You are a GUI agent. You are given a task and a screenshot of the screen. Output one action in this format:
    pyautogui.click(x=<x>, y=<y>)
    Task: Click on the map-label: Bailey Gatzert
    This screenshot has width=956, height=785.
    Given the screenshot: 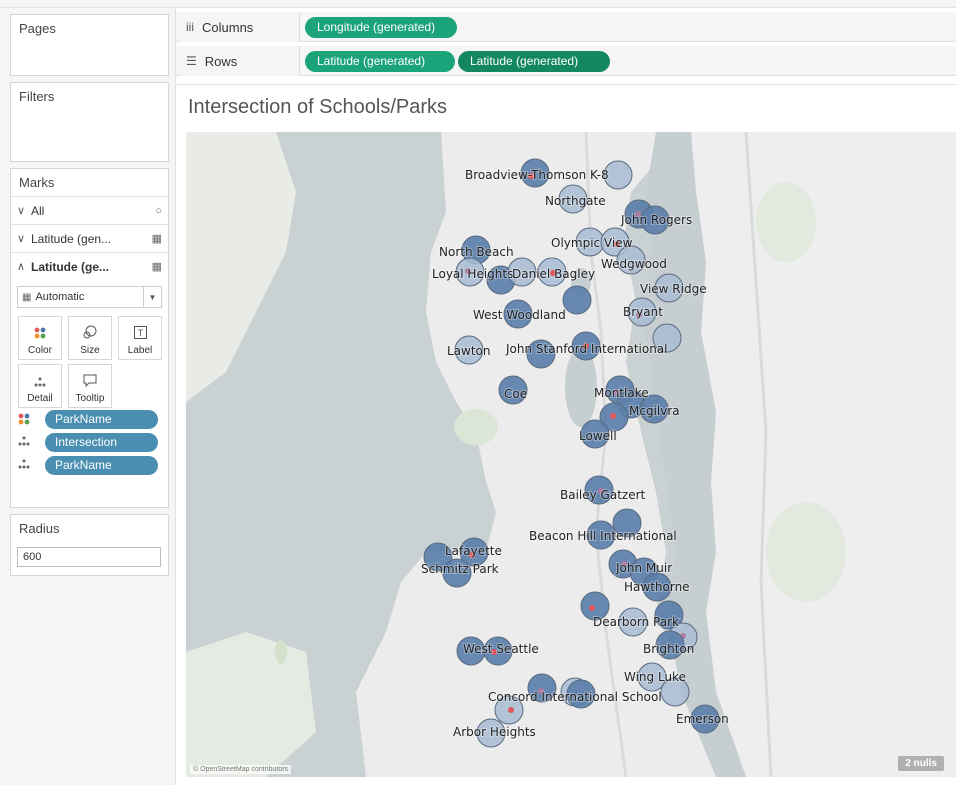 What is the action you would take?
    pyautogui.click(x=603, y=495)
    